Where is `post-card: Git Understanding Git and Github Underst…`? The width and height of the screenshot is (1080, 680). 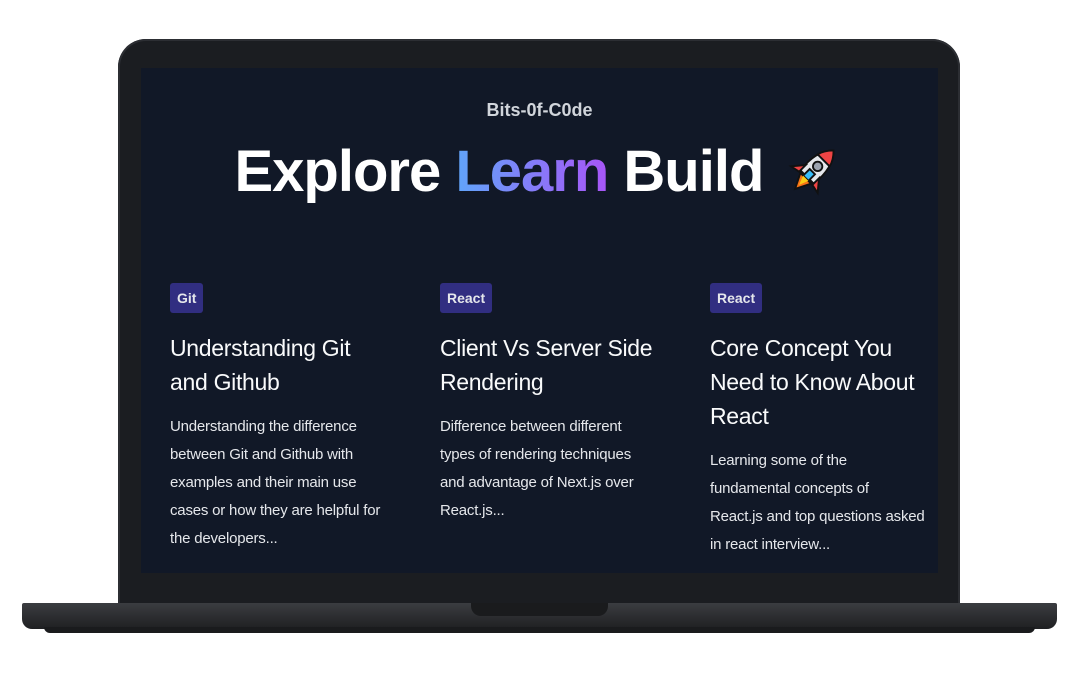
post-card: Git Understanding Git and Github Underst… is located at coordinates (277, 418).